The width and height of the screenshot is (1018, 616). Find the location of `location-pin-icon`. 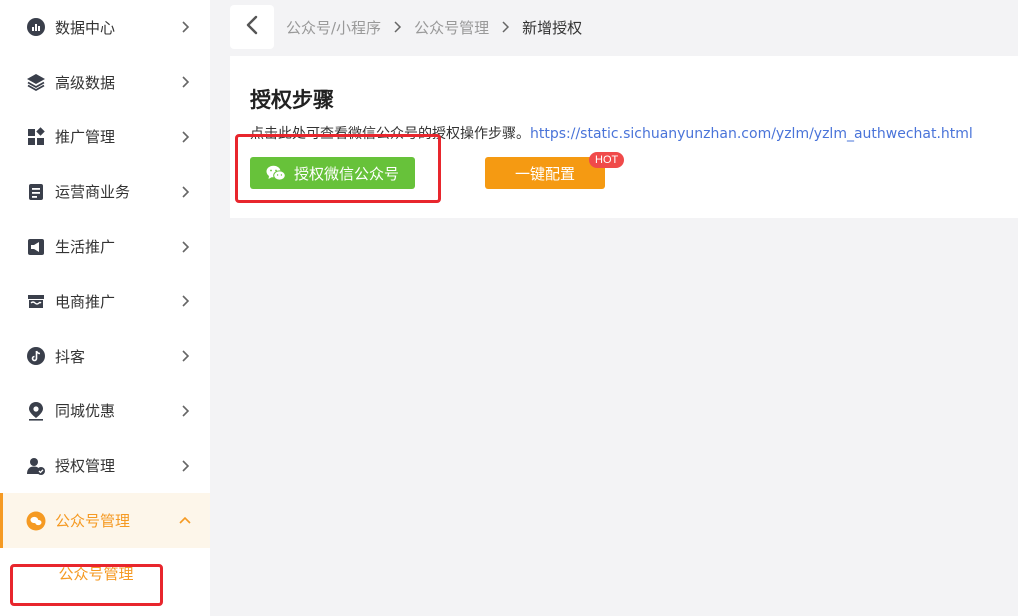

location-pin-icon is located at coordinates (36, 411).